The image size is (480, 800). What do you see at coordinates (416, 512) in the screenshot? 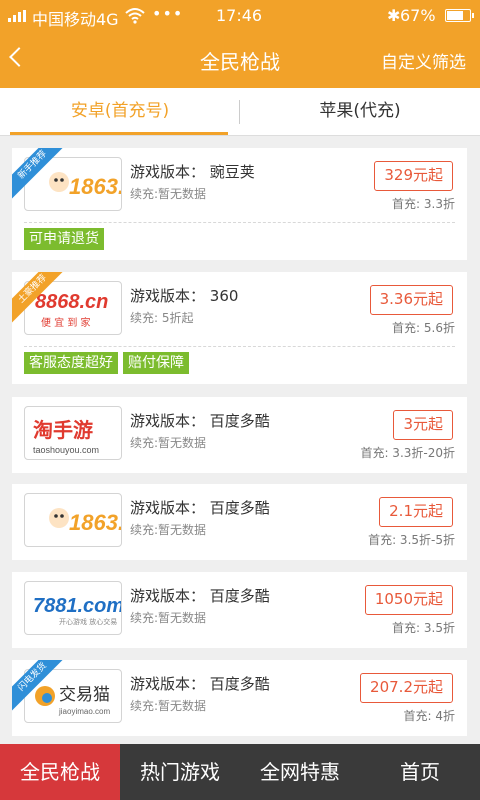
I see `price-button: 2.1元起` at bounding box center [416, 512].